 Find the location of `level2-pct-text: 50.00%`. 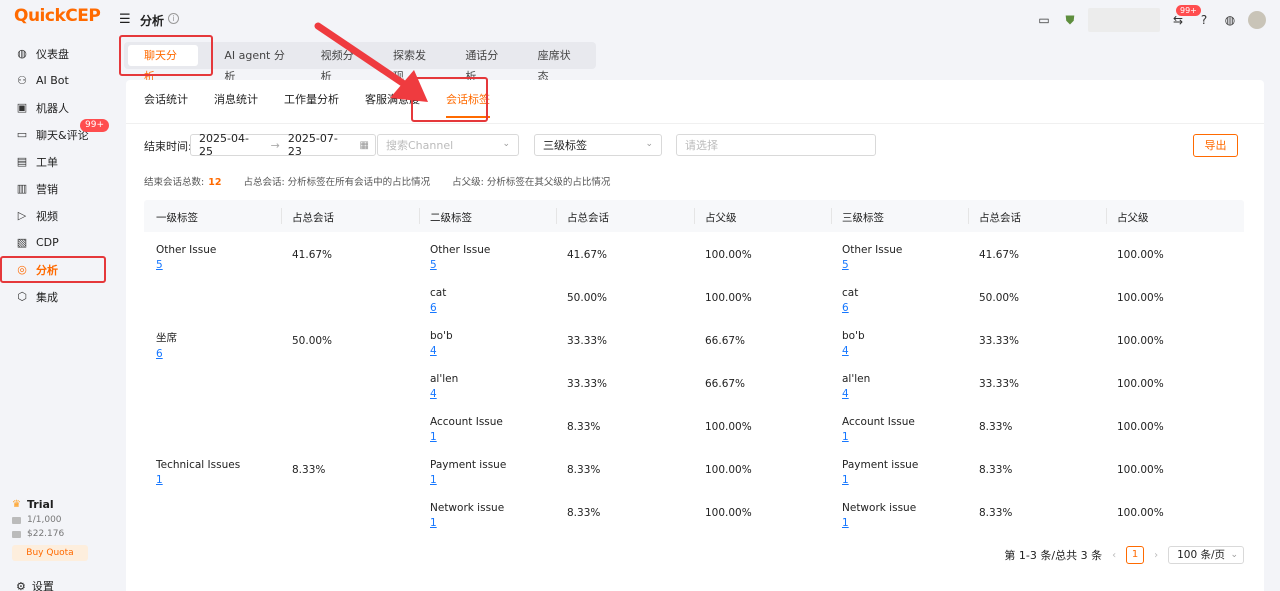

level2-pct-text: 50.00% is located at coordinates (587, 298).